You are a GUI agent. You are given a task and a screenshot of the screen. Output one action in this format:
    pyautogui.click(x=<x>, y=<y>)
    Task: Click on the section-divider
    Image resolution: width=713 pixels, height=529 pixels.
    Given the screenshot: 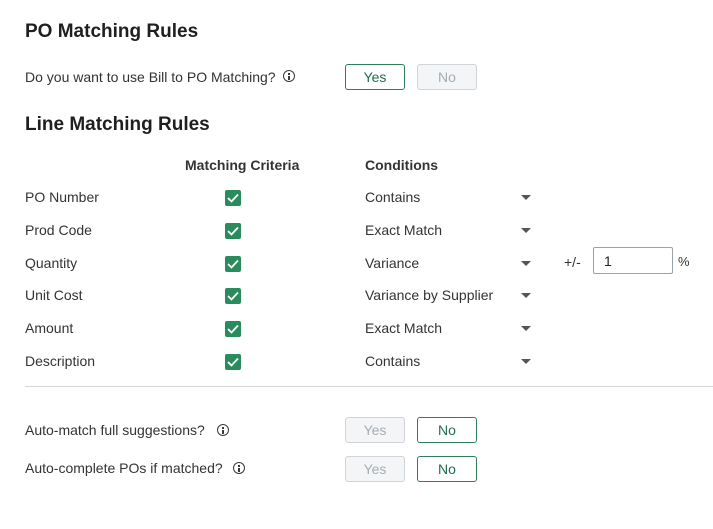 What is the action you would take?
    pyautogui.click(x=369, y=386)
    